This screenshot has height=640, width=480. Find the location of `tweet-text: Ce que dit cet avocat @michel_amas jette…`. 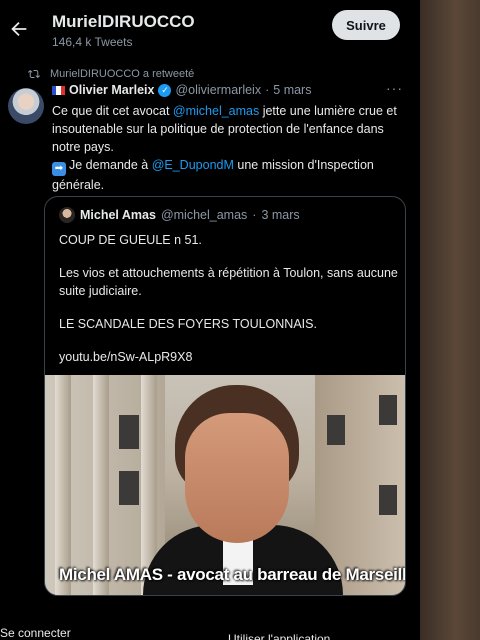

tweet-text: Ce que dit cet avocat @michel_amas jette… is located at coordinates (228, 148).